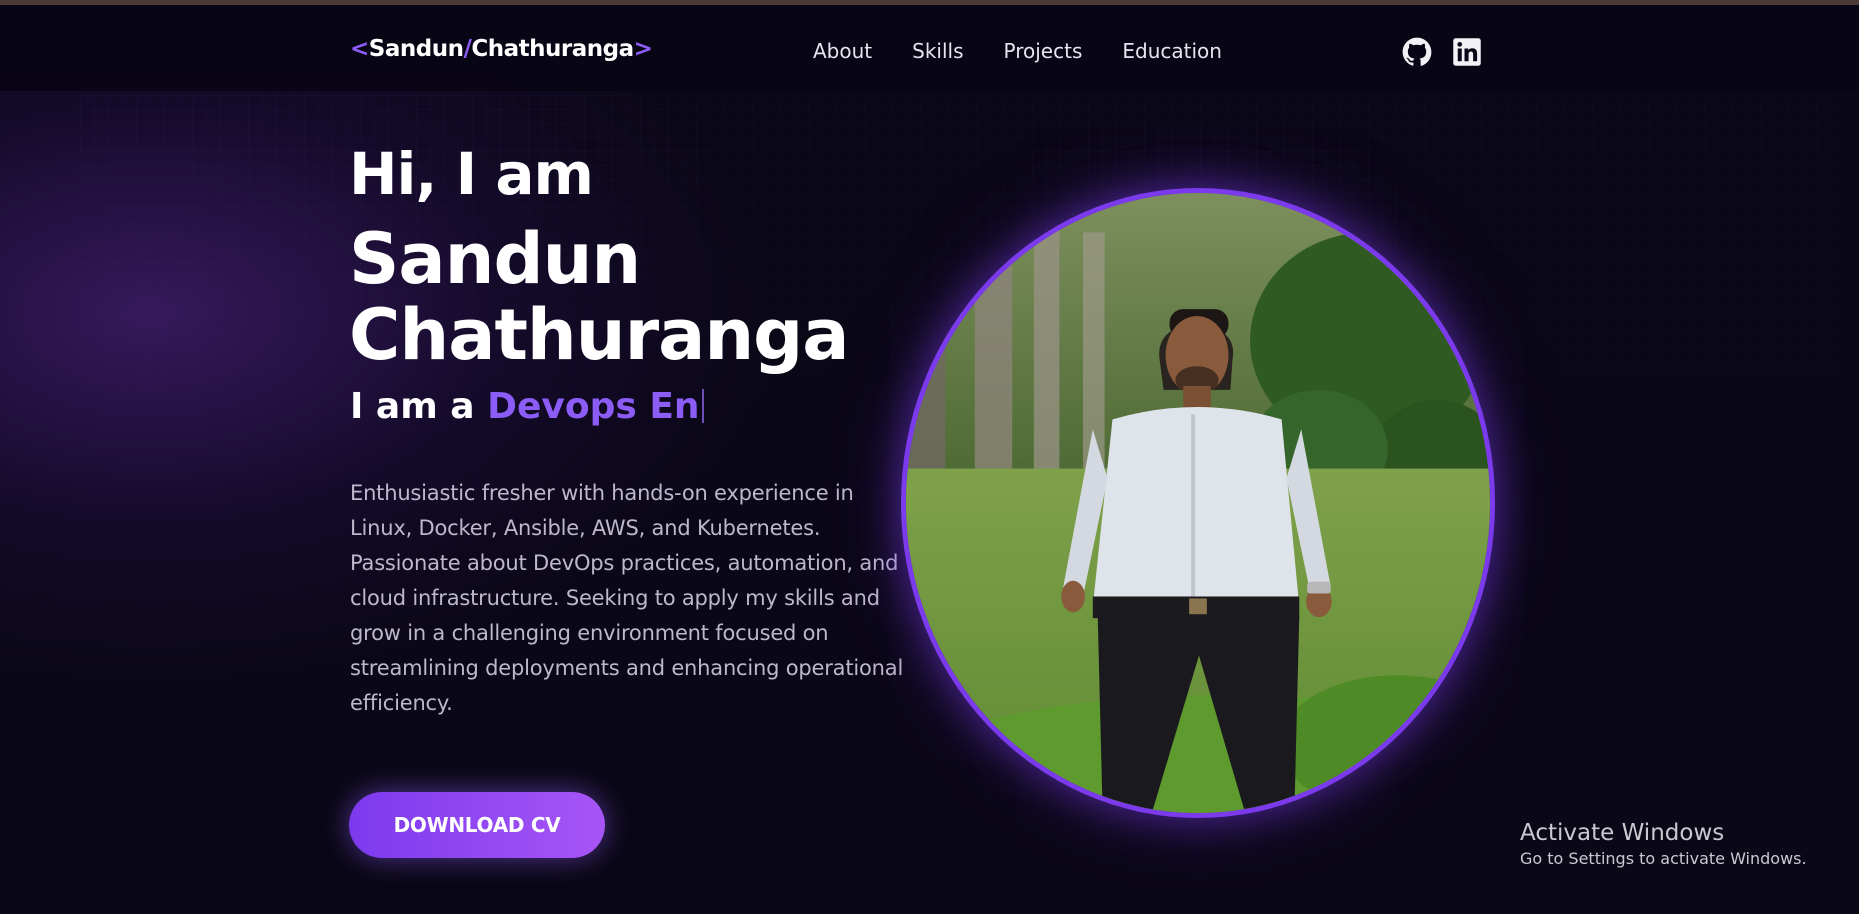  Describe the element at coordinates (477, 825) in the screenshot. I see `download-cv-button: DOWNLOAD CV` at that location.